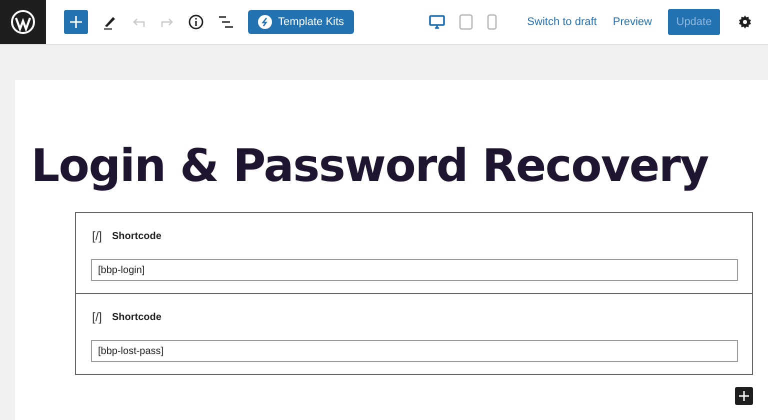  I want to click on add-block-button, so click(744, 396).